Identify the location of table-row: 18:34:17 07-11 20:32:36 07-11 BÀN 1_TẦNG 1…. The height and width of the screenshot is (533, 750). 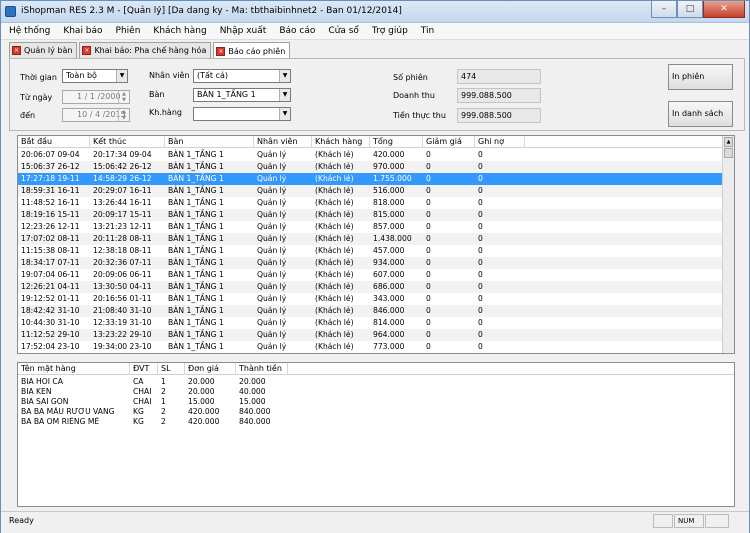
(370, 263).